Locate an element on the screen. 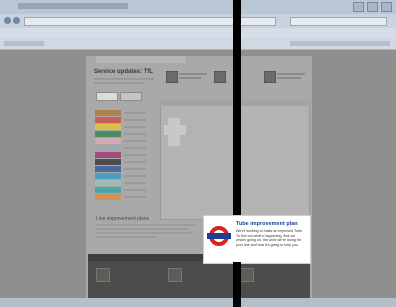 The height and width of the screenshot is (307, 396). popup-title: Tube improvement plan is located at coordinates (267, 224).